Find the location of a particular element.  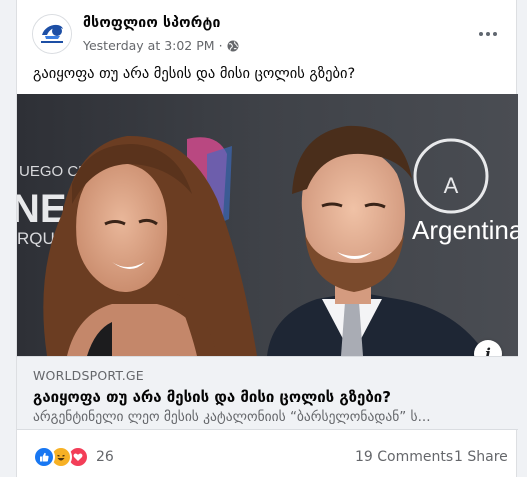

page-name-link: მსოფლიო სპორტი is located at coordinates (152, 23).